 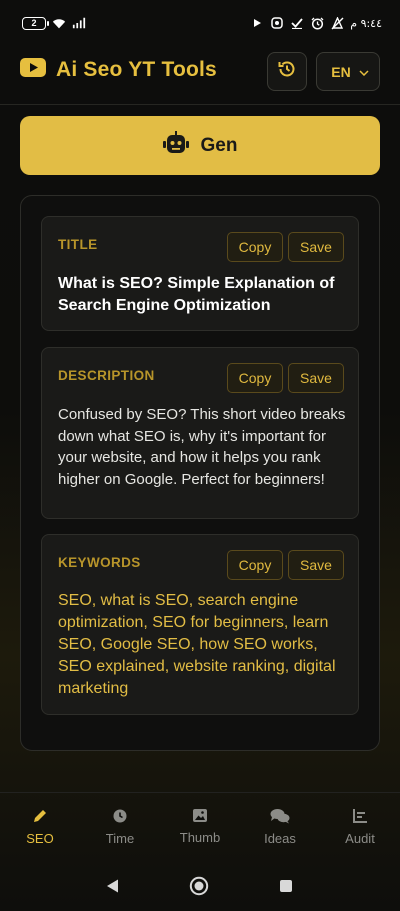 What do you see at coordinates (280, 818) in the screenshot?
I see `chat-bubbles-icon` at bounding box center [280, 818].